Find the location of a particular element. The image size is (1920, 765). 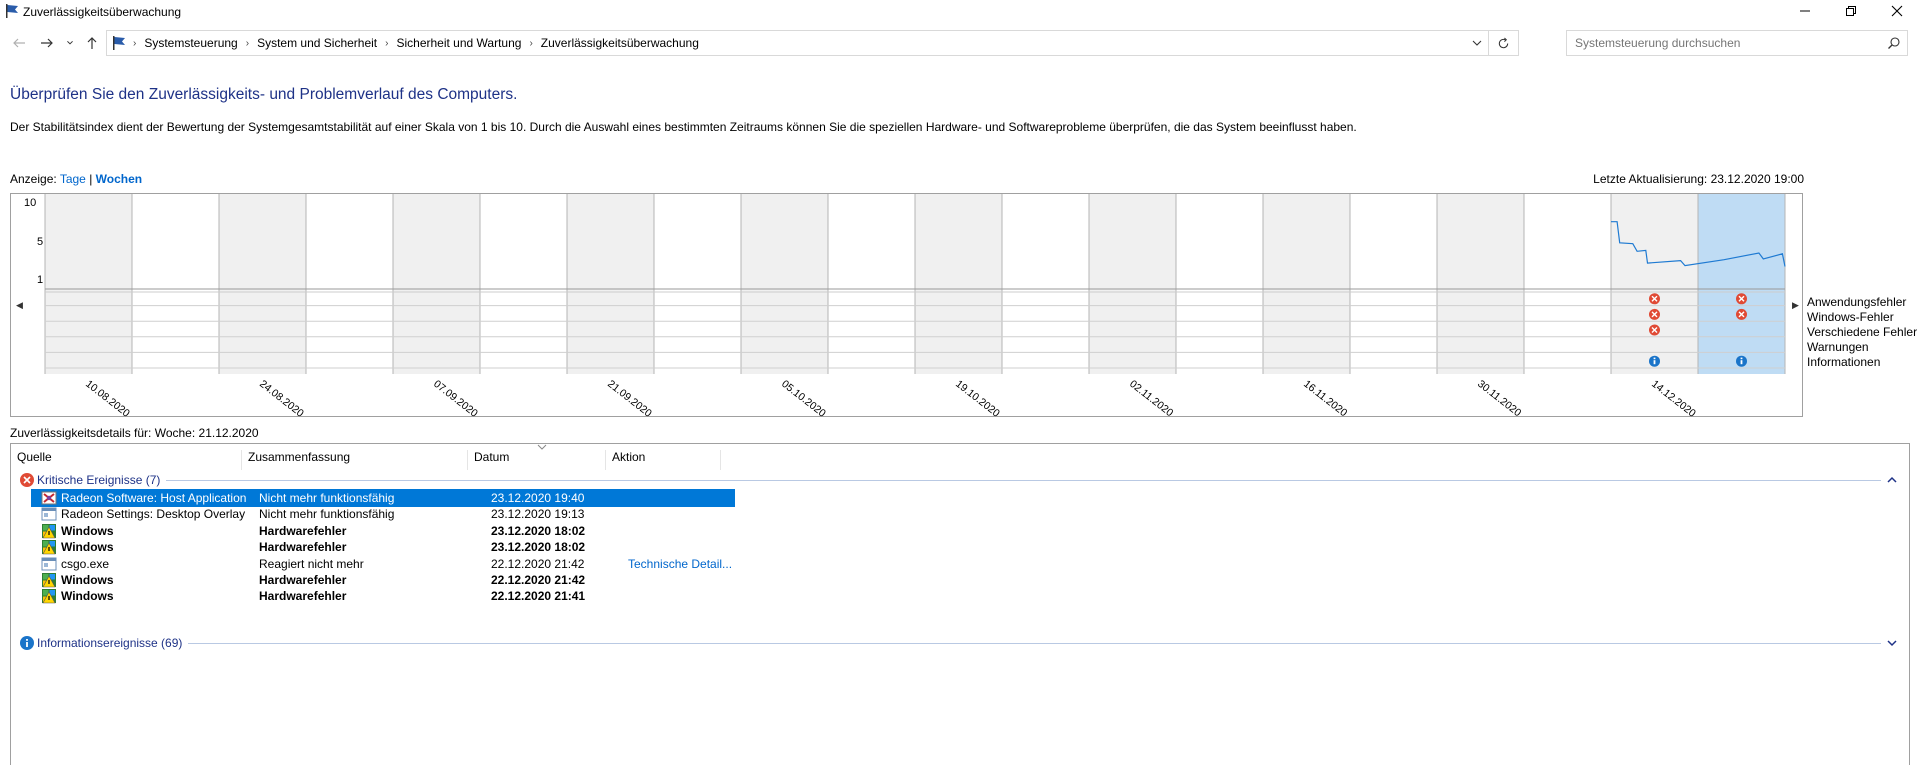

error-icon is located at coordinates (27, 480).